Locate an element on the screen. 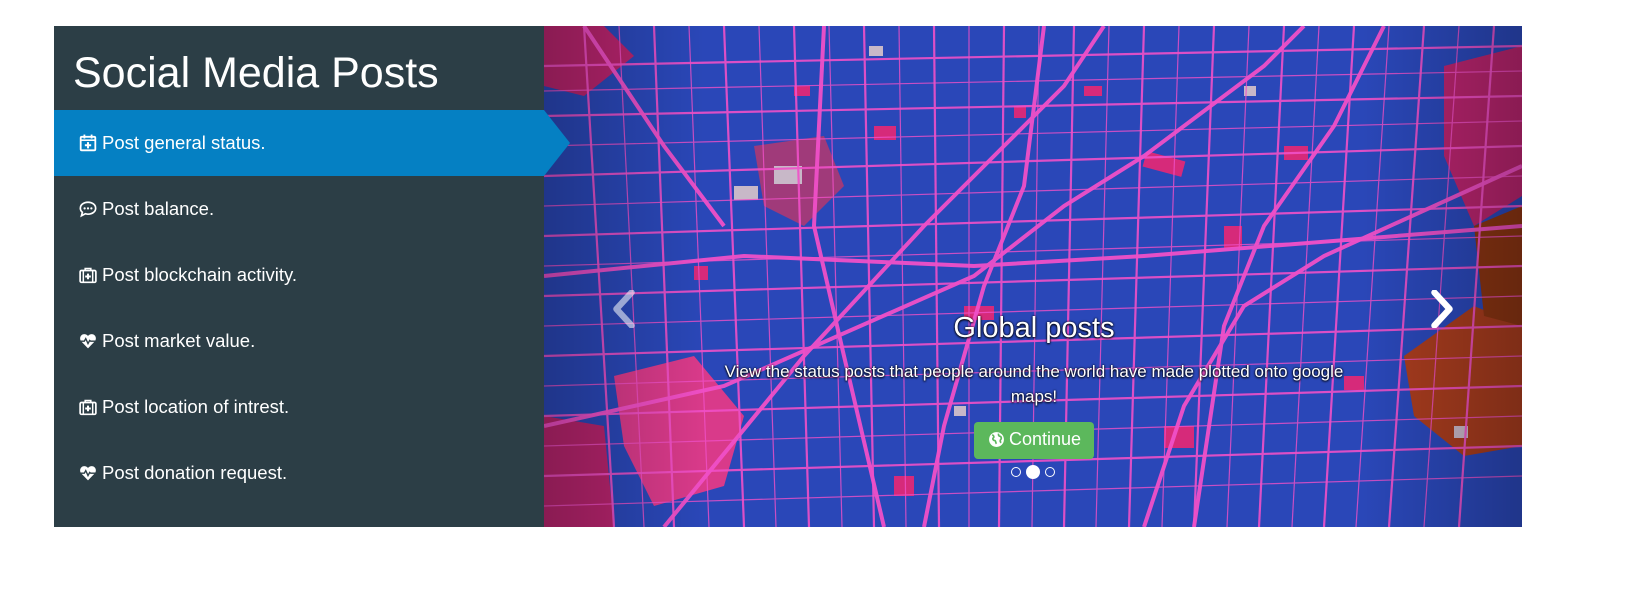 This screenshot has height=590, width=1642. continue-button: Continue is located at coordinates (1034, 440).